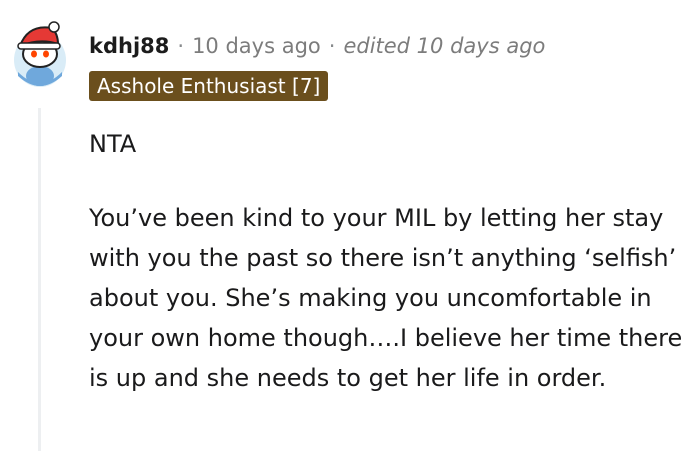 The width and height of the screenshot is (700, 451). I want to click on timestamp-link: 10 days ago, so click(256, 46).